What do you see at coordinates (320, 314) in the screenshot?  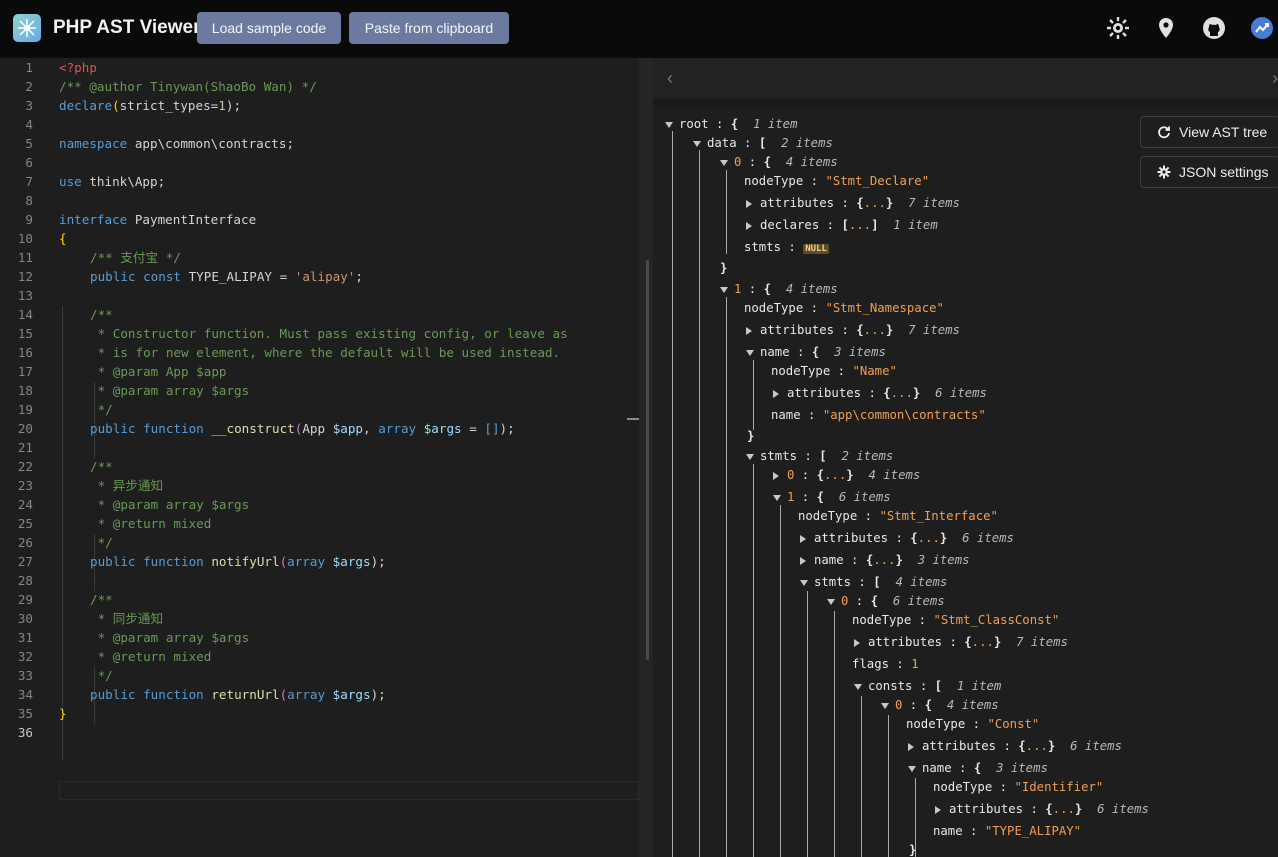 I see `code-line: 14 /**` at bounding box center [320, 314].